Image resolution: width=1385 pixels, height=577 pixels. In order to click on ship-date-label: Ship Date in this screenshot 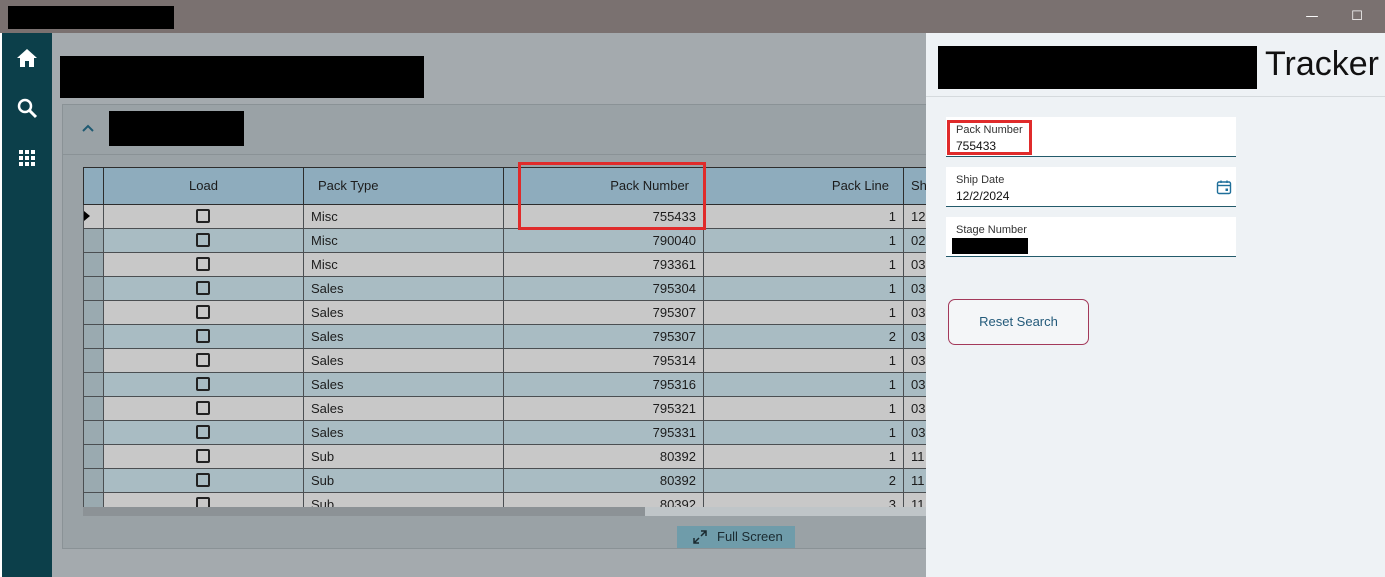, I will do `click(980, 180)`.